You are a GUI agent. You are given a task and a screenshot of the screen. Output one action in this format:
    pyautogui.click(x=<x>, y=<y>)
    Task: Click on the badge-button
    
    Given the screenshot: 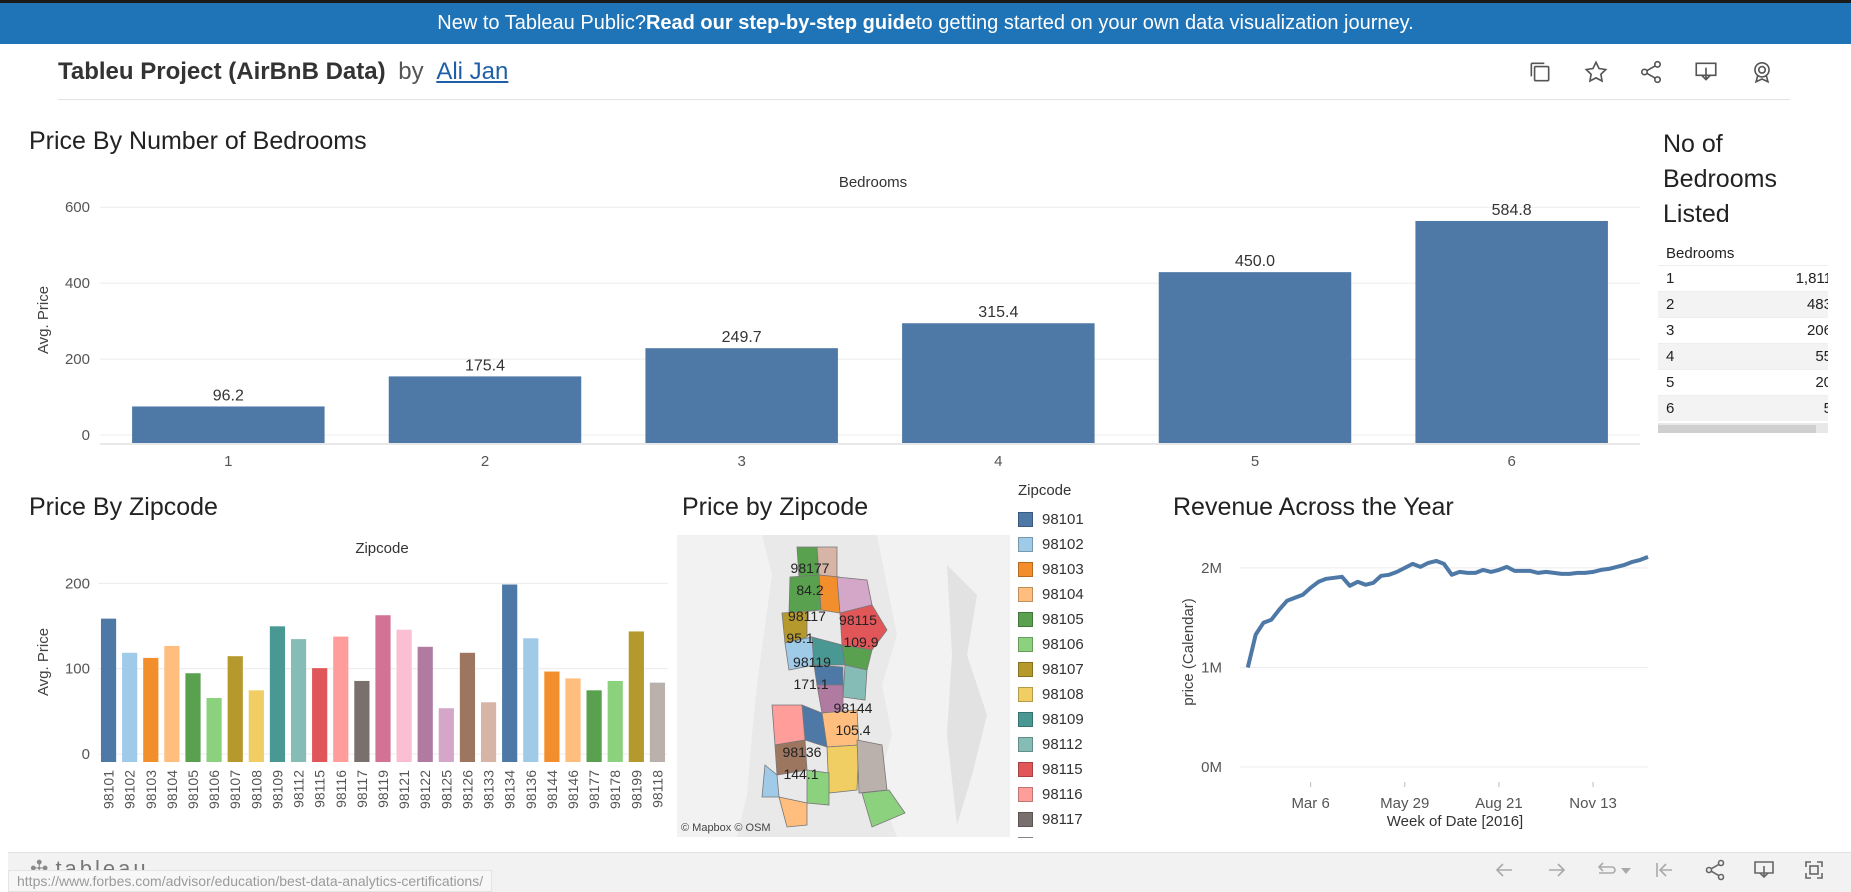 What is the action you would take?
    pyautogui.click(x=1762, y=72)
    